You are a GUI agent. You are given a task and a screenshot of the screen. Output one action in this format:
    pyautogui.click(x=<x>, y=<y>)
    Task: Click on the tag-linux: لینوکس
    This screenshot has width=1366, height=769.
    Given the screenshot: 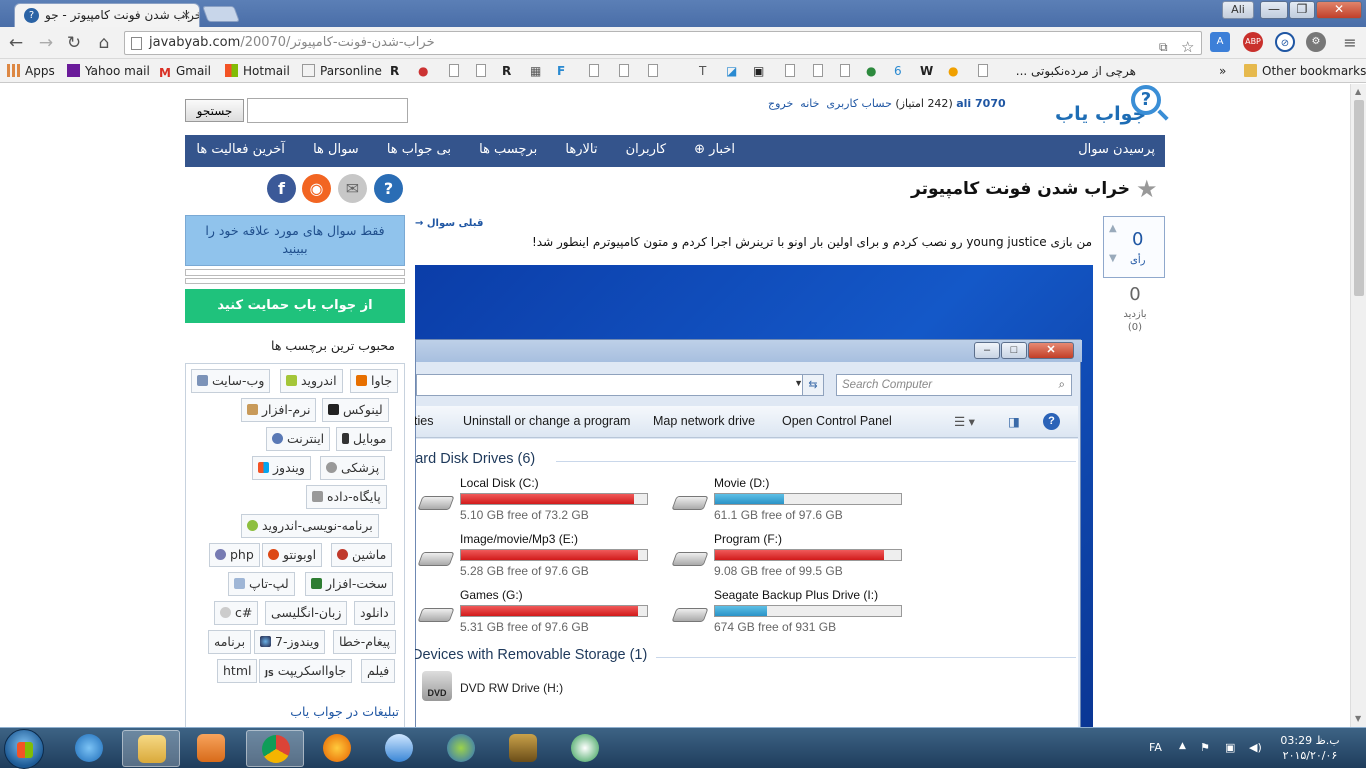 What is the action you would take?
    pyautogui.click(x=355, y=410)
    